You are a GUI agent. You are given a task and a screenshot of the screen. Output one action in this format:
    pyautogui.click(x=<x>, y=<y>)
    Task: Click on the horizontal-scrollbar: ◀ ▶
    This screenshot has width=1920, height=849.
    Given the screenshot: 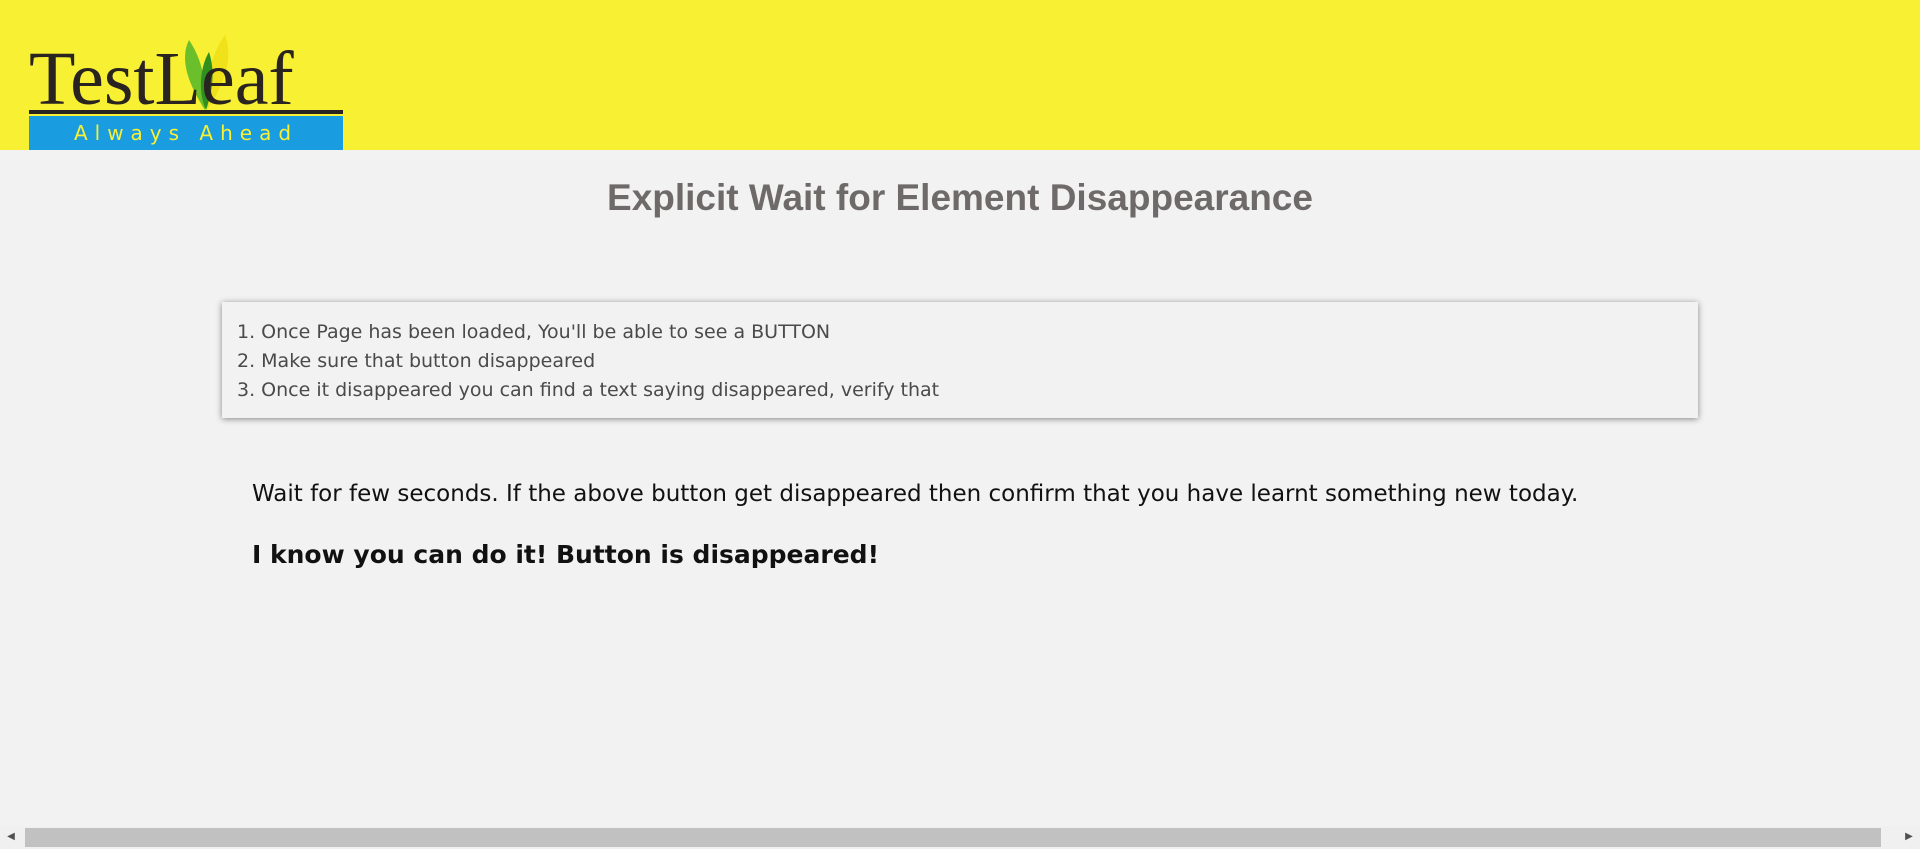 What is the action you would take?
    pyautogui.click(x=960, y=837)
    